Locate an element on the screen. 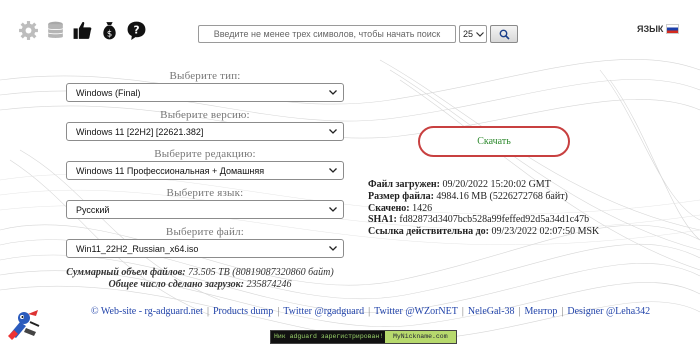  search-button is located at coordinates (504, 34).